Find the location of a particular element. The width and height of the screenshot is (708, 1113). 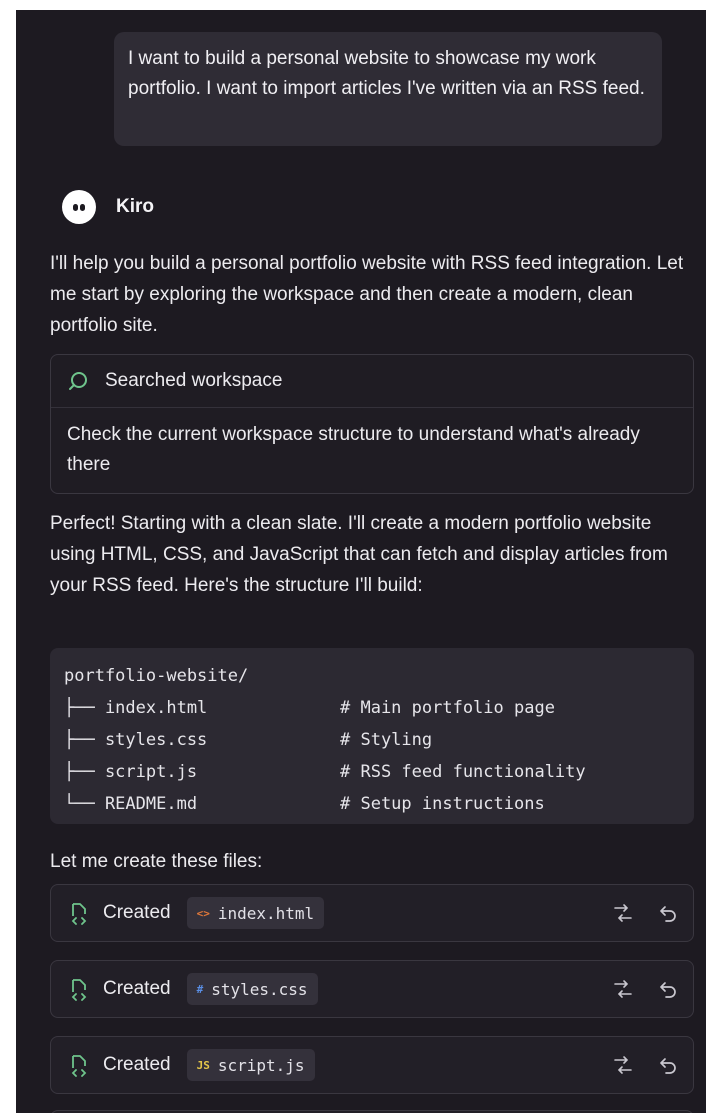

code-comment: # Styling is located at coordinates (386, 740).